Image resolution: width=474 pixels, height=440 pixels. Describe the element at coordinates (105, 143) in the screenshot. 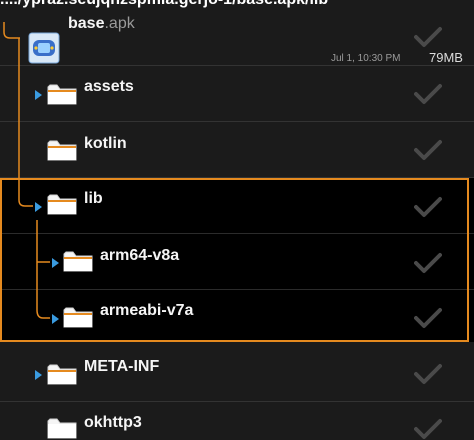

I see `item-label: kotlin` at that location.